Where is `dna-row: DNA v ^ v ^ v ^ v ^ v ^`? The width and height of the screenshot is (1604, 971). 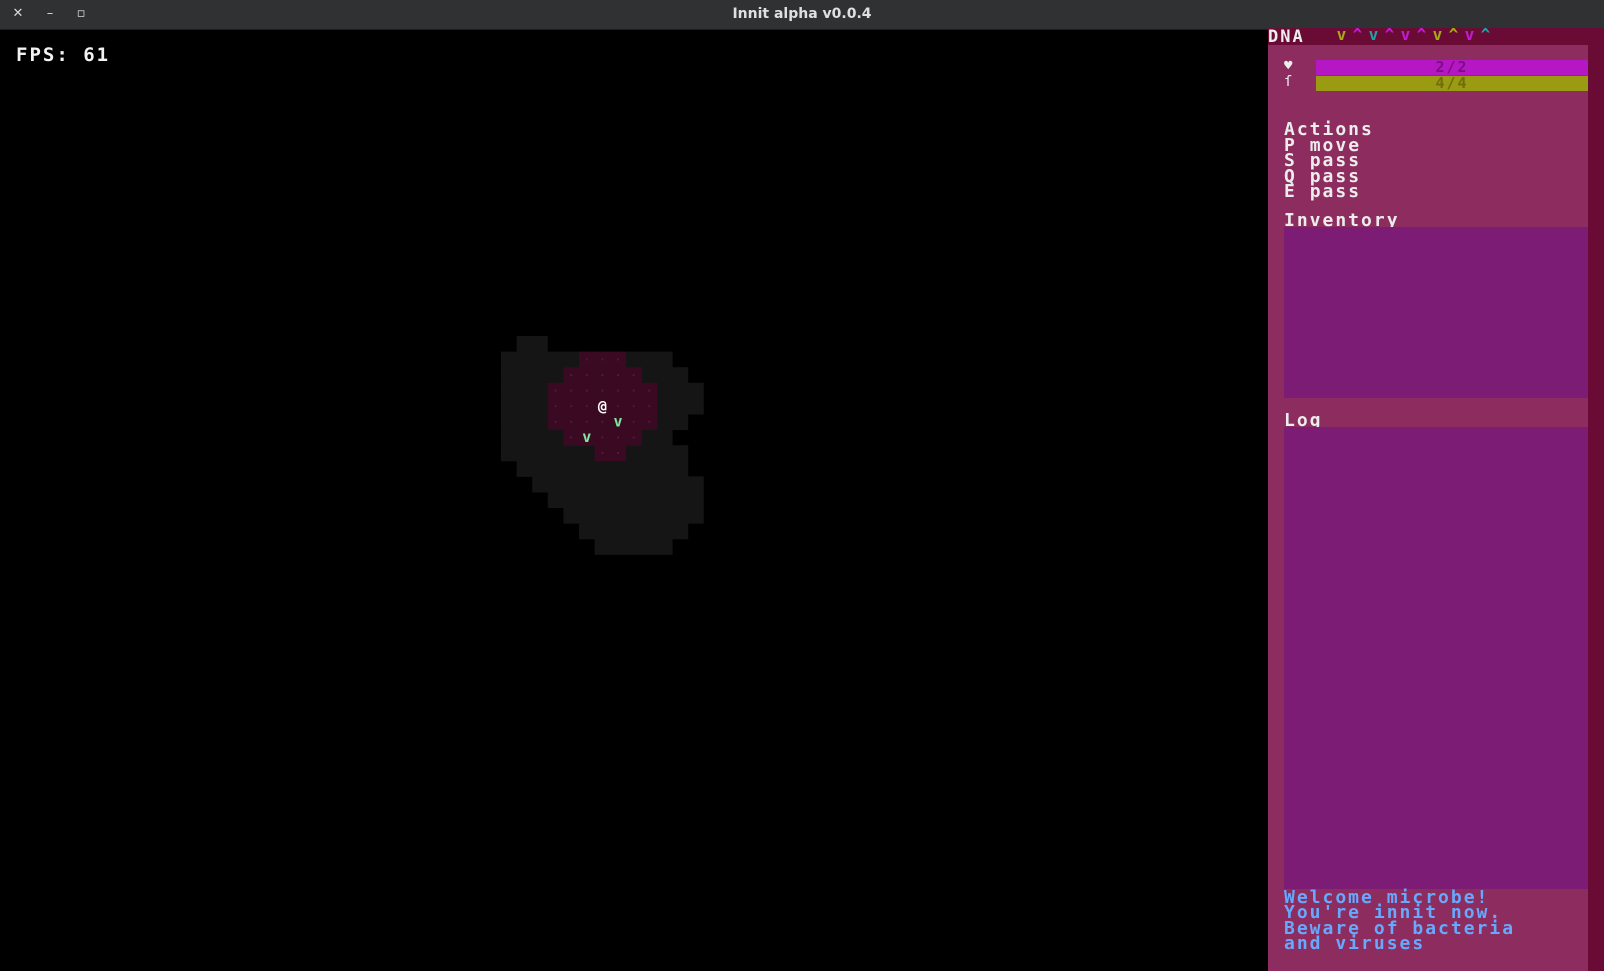
dna-row: DNA v ^ v ^ v ^ v ^ v ^ is located at coordinates (1436, 36).